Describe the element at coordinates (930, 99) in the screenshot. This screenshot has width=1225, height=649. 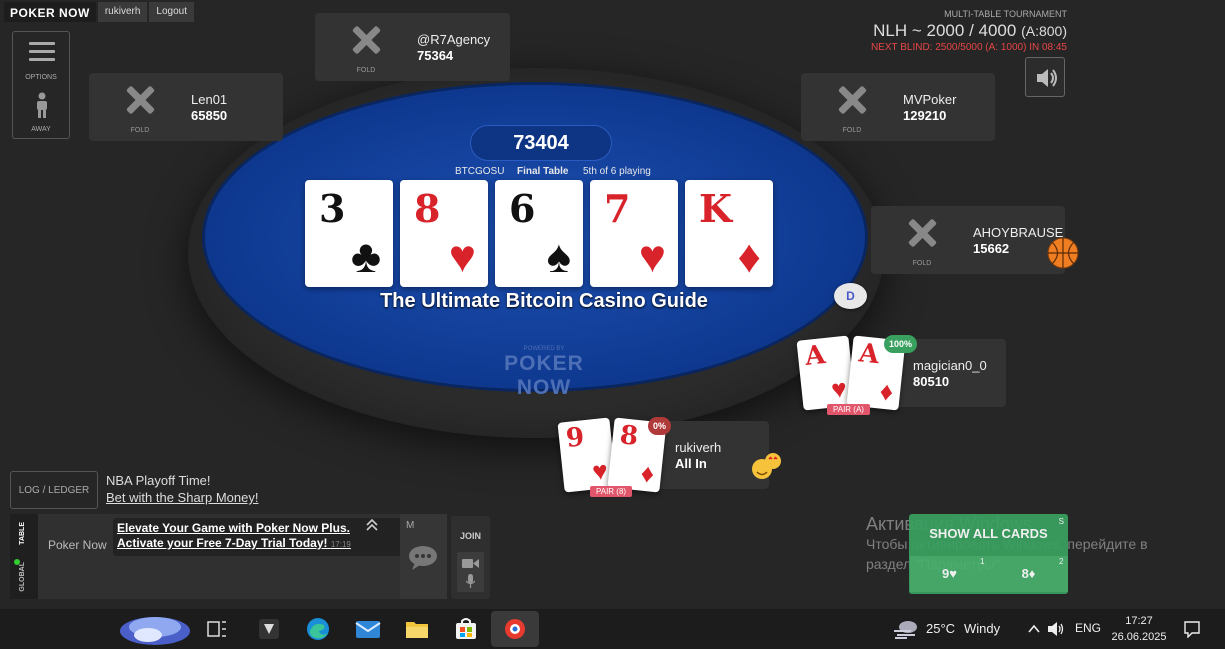
I see `player-name: MVPoker` at that location.